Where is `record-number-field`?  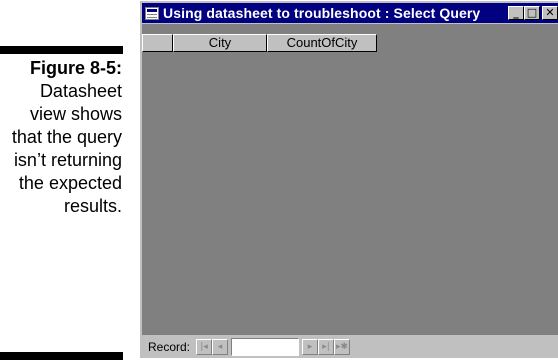
record-number-field is located at coordinates (265, 346).